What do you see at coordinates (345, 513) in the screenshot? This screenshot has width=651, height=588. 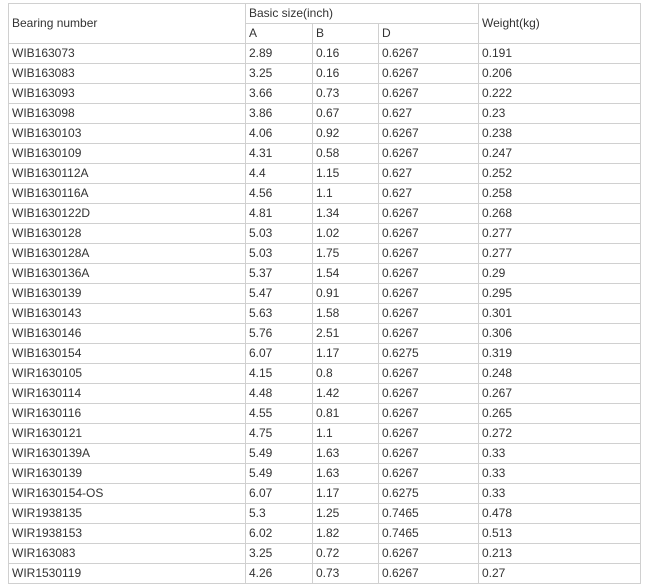 I see `size-b-cell: 1.25` at bounding box center [345, 513].